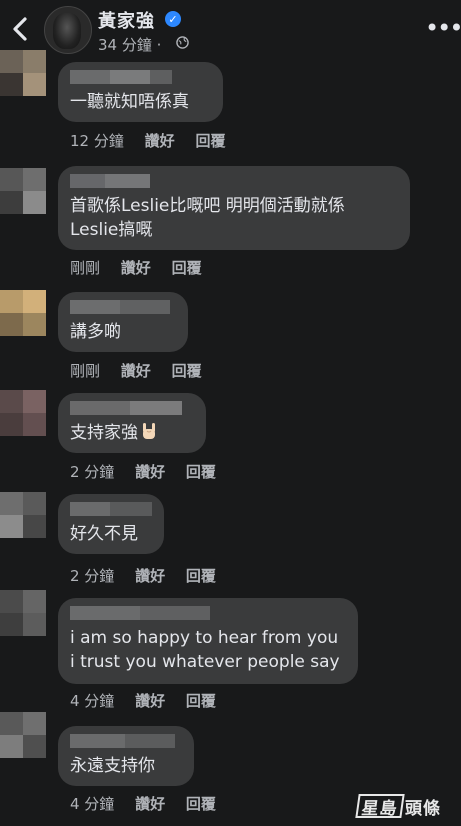  I want to click on comment-bubble: 好久不見, so click(111, 524).